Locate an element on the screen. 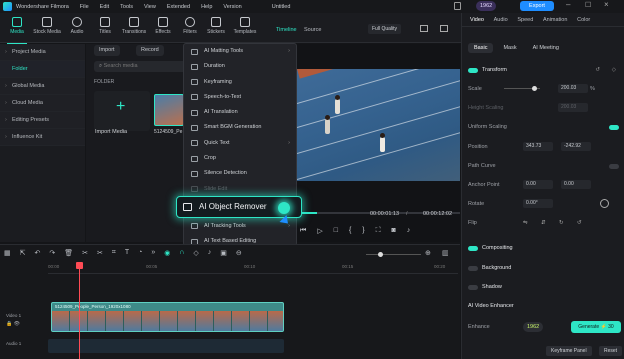 The image size is (624, 359). menu-view: View is located at coordinates (150, 7).